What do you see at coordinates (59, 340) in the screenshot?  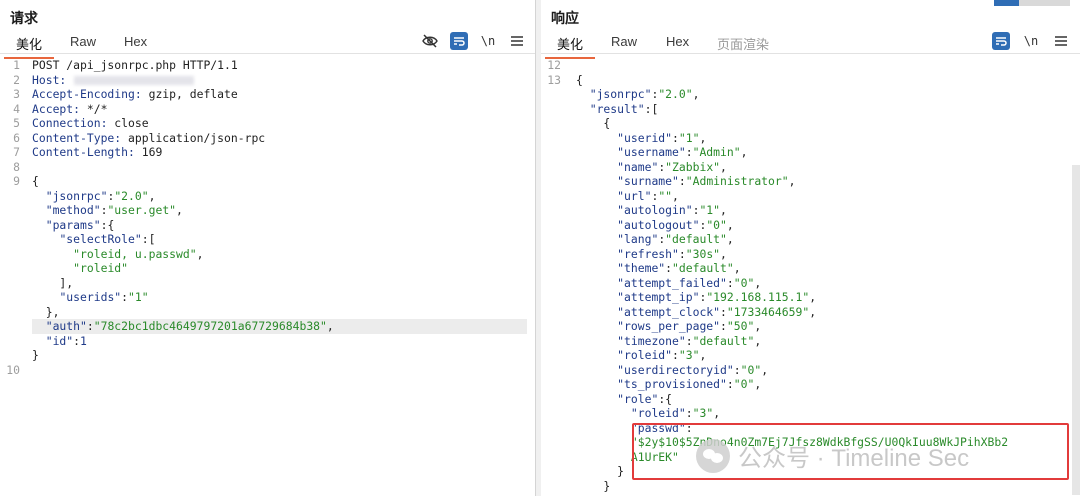 I see `code-key: "id"` at bounding box center [59, 340].